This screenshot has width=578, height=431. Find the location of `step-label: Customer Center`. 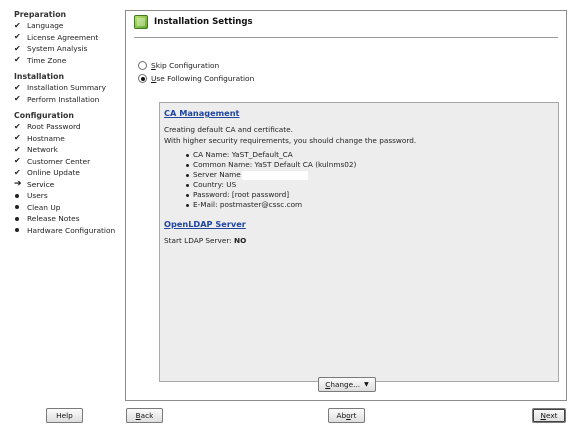

step-label: Customer Center is located at coordinates (59, 161).